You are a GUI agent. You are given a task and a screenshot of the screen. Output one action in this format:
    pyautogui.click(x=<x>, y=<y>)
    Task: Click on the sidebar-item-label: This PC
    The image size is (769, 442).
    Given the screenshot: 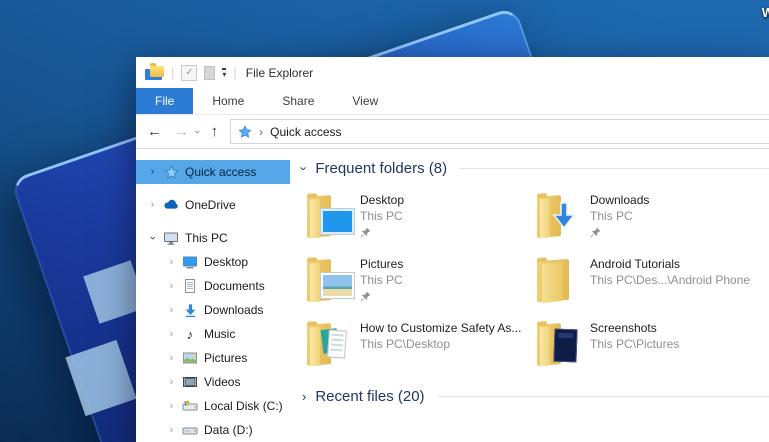 What is the action you would take?
    pyautogui.click(x=206, y=238)
    